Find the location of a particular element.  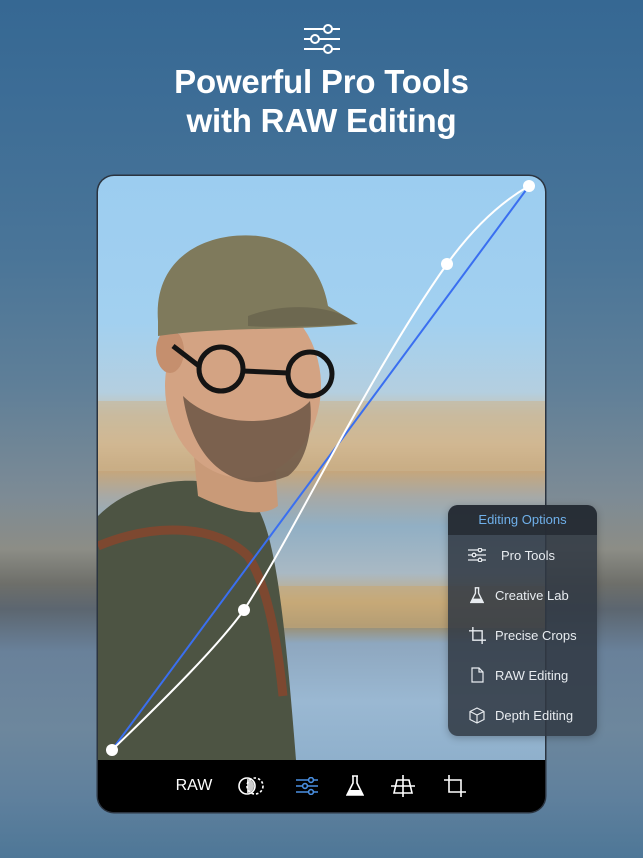

menu-item-depth-editing: Depth Editing is located at coordinates (522, 715).